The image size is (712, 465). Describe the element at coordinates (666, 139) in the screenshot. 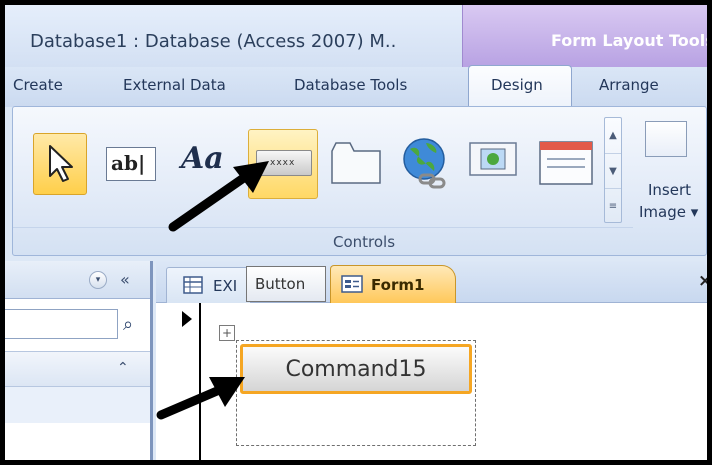

I see `insert-image-icon` at that location.